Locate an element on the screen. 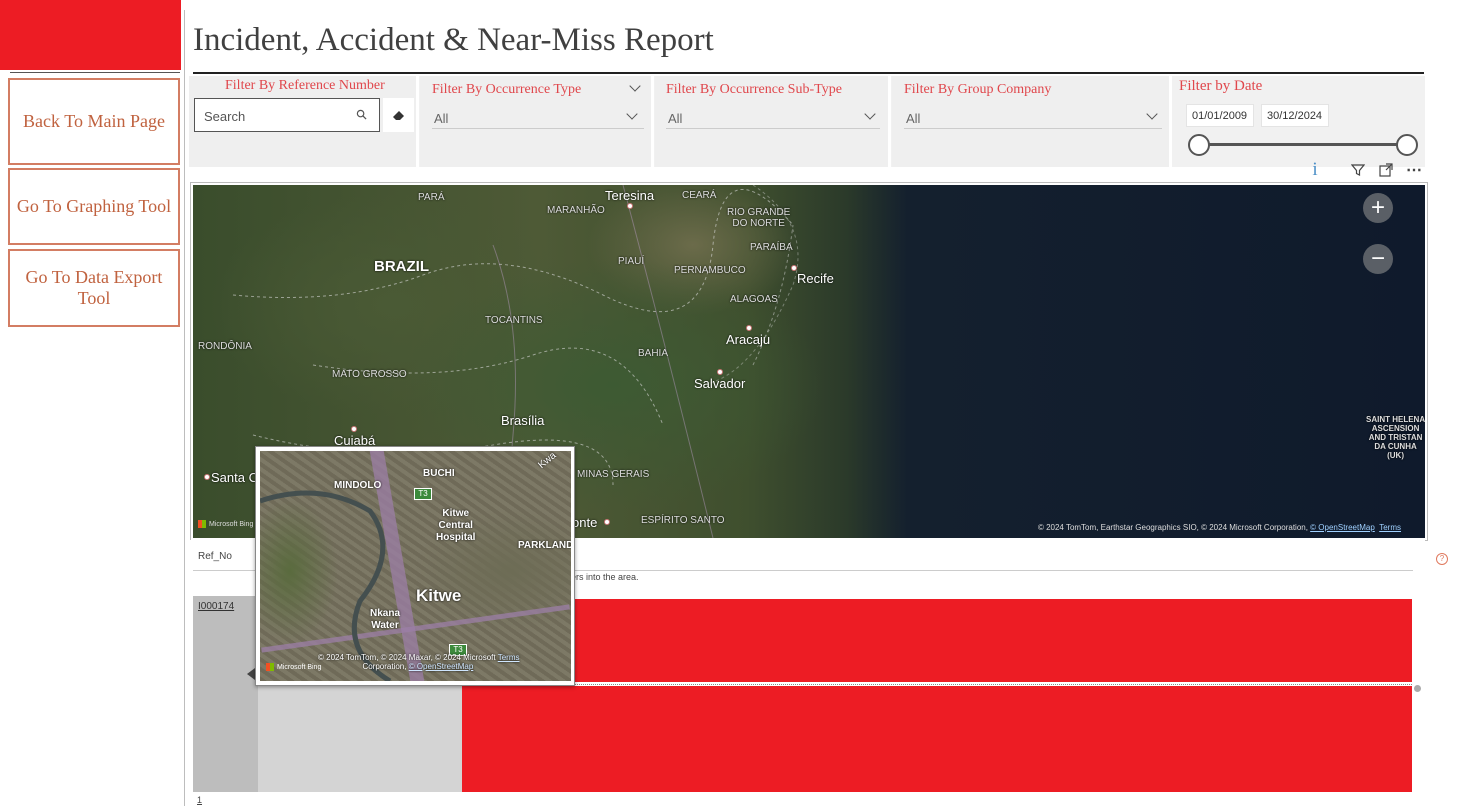 The width and height of the screenshot is (1471, 806). data-export-button: Go To Data Export Tool is located at coordinates (94, 288).